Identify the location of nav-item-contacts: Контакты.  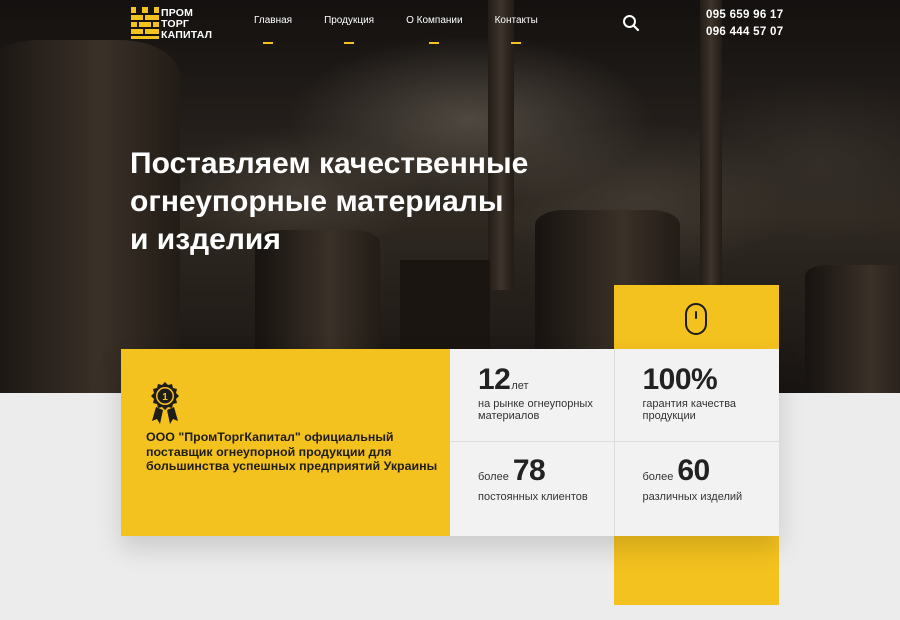
(516, 29).